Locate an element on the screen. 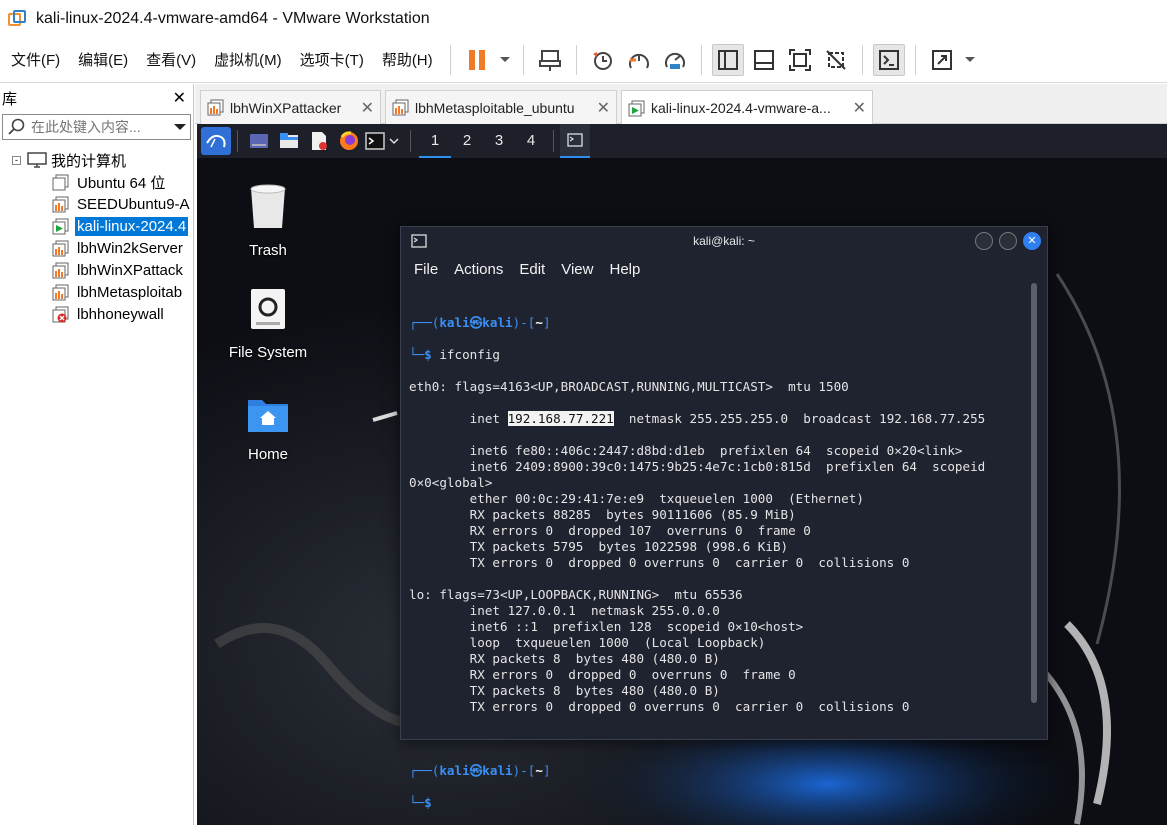 The image size is (1167, 825). console-view-icon is located at coordinates (764, 60).